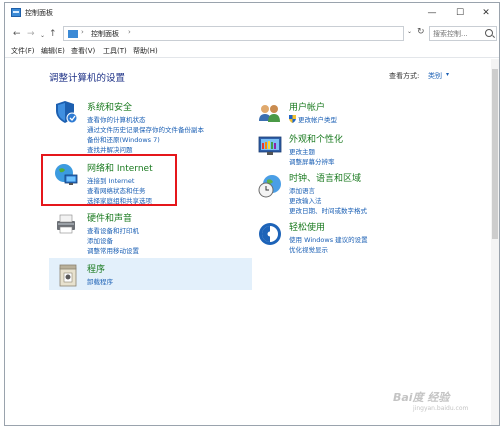 Image resolution: width=504 pixels, height=430 pixels. What do you see at coordinates (100, 281) in the screenshot?
I see `link-uninstall-program: 卸载程序` at bounding box center [100, 281].